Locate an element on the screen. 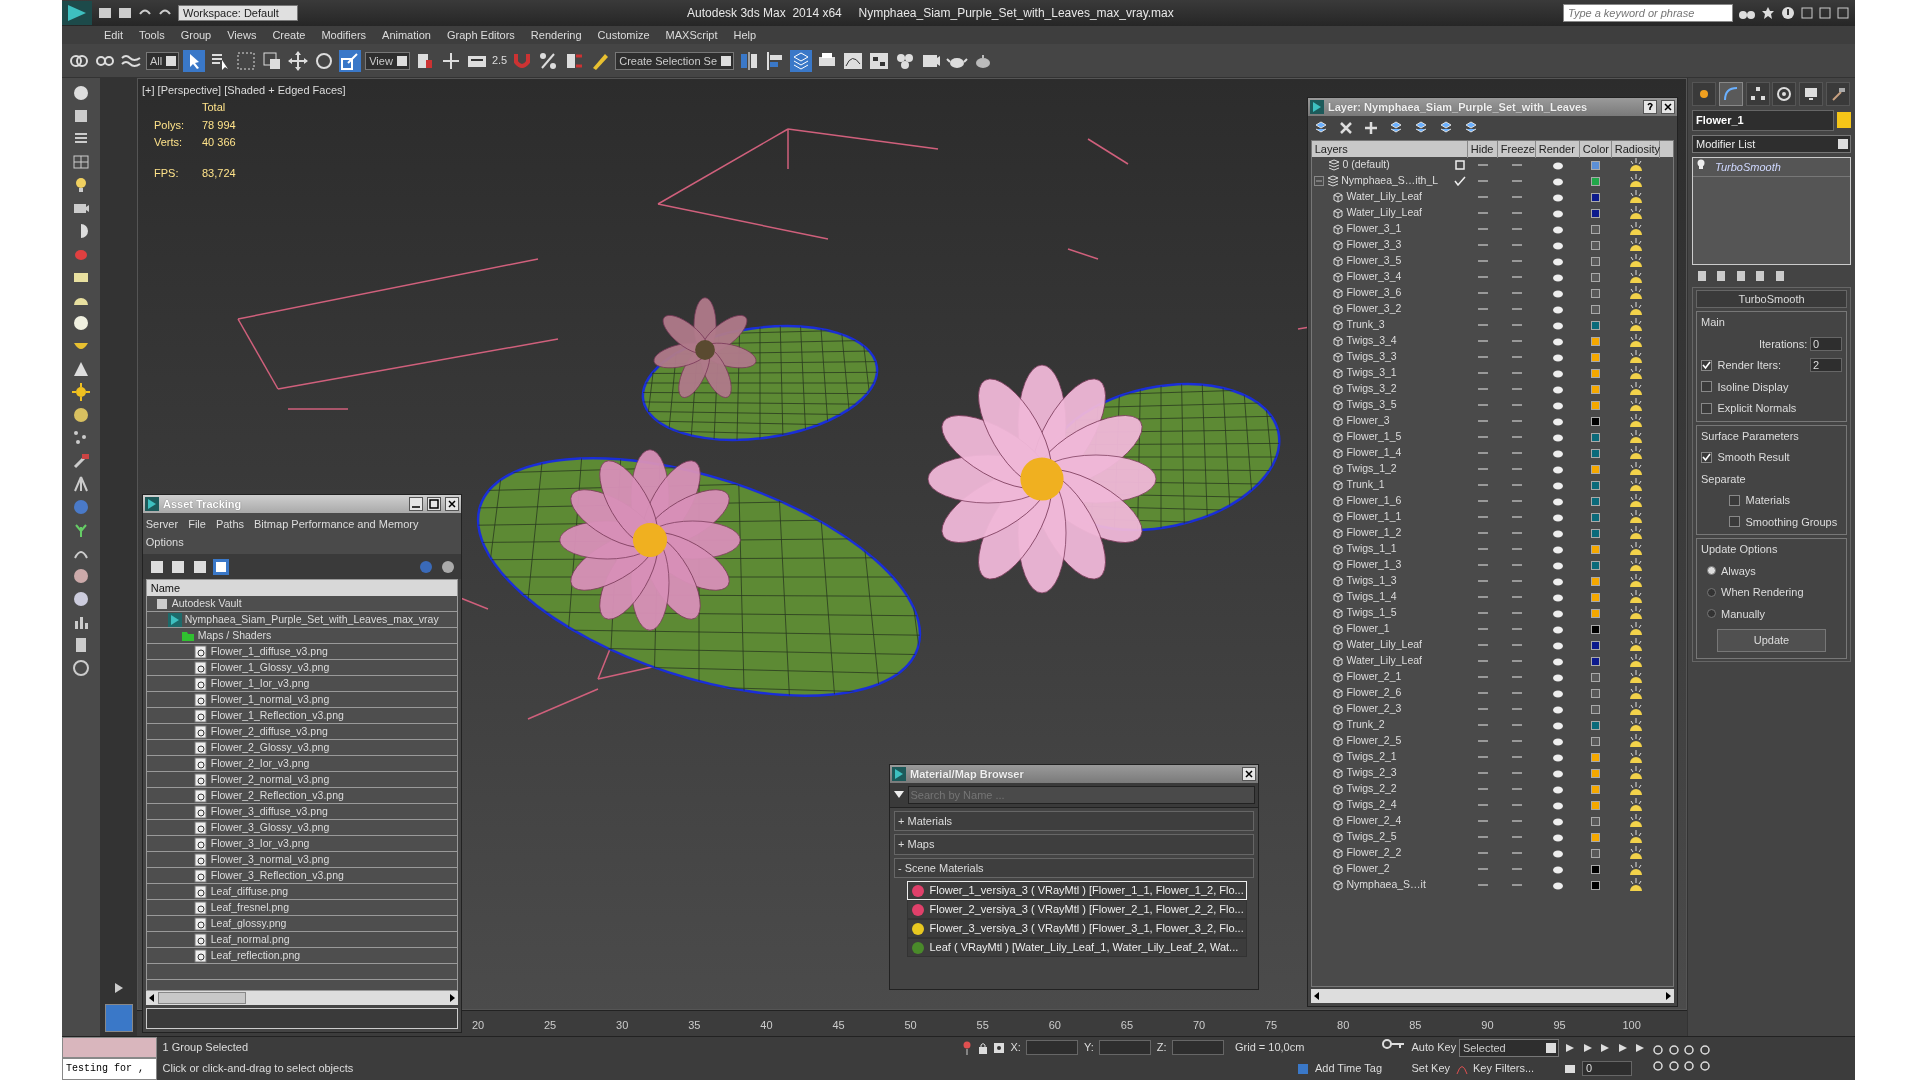 This screenshot has width=1920, height=1080. tree-item: Flower_2_Reflection_v3.png is located at coordinates (302, 796).